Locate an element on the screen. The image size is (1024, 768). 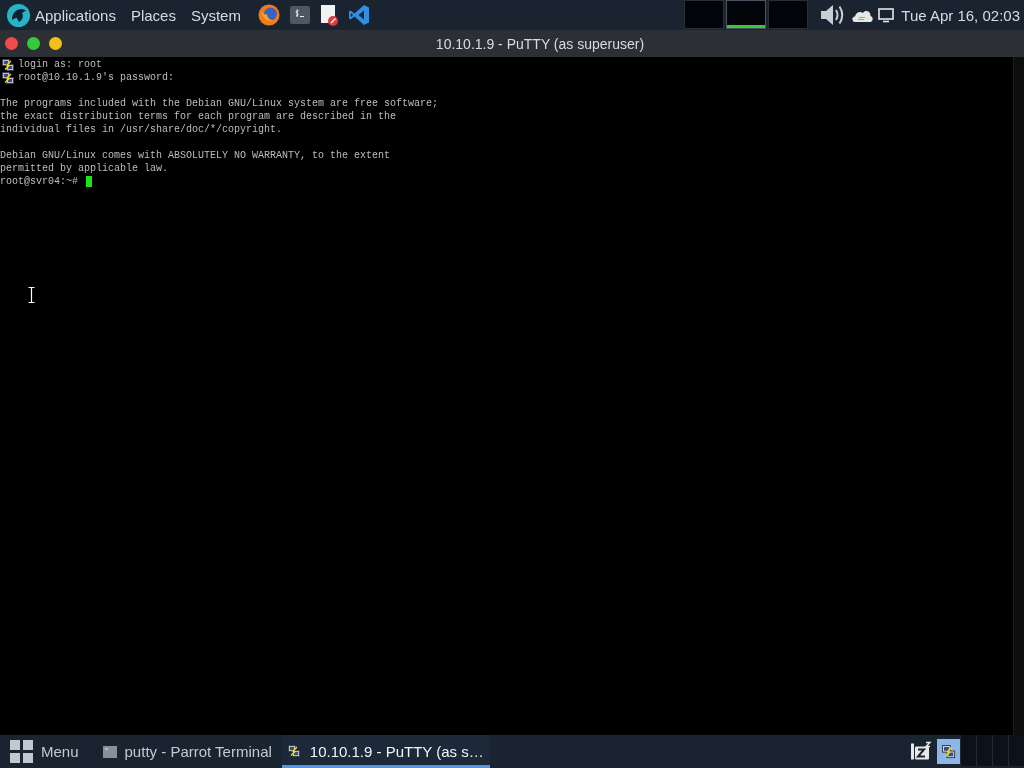
maximize-button is located at coordinates (33, 43).